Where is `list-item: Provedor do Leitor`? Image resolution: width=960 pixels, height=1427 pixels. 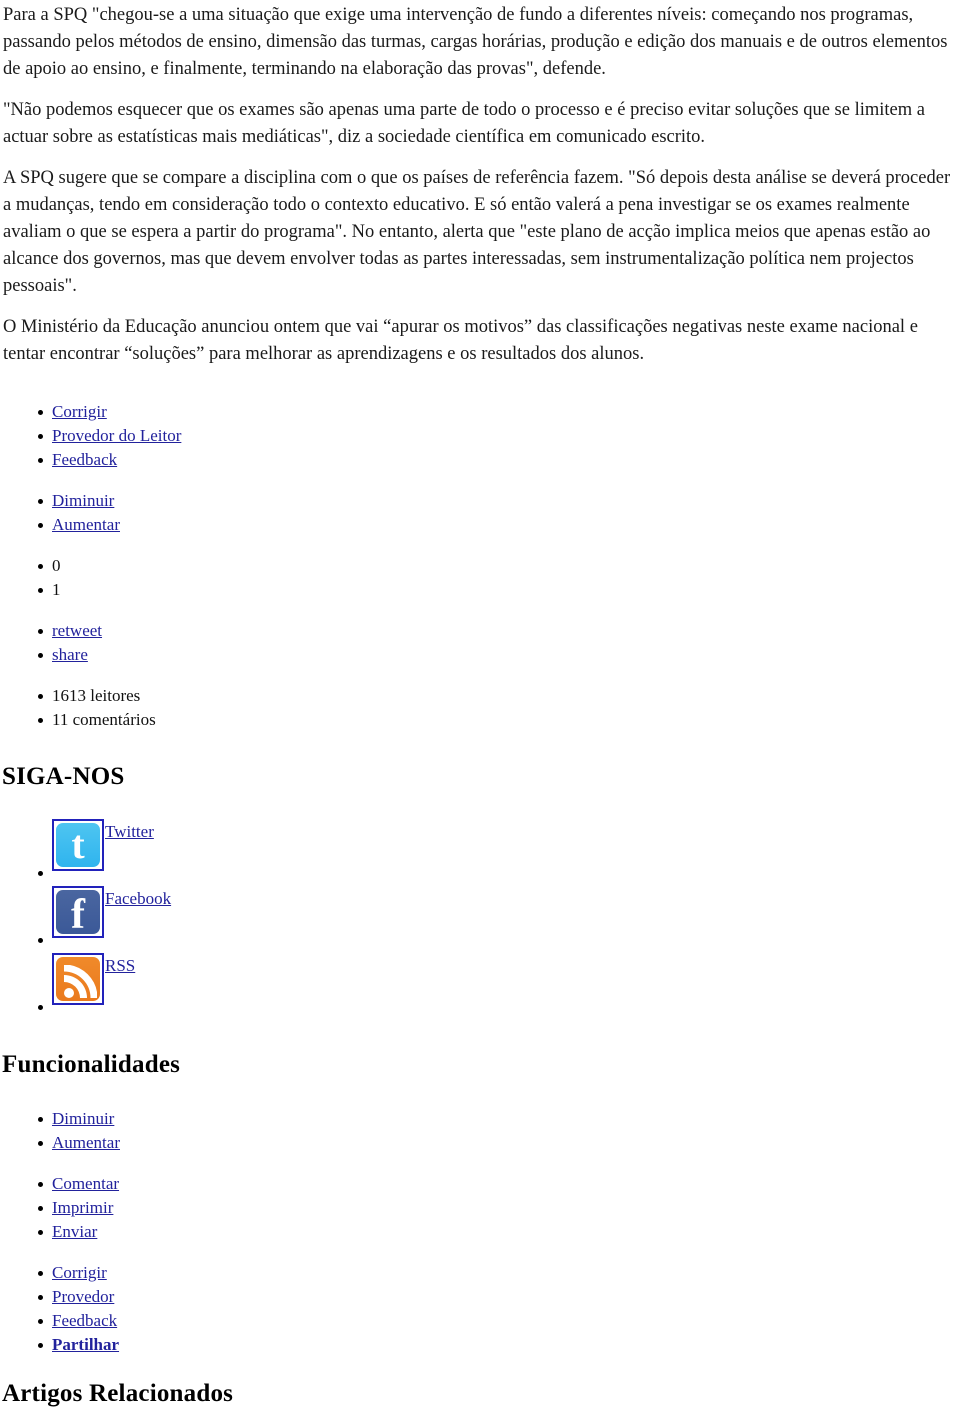
list-item: Provedor do Leitor is located at coordinates (499, 436).